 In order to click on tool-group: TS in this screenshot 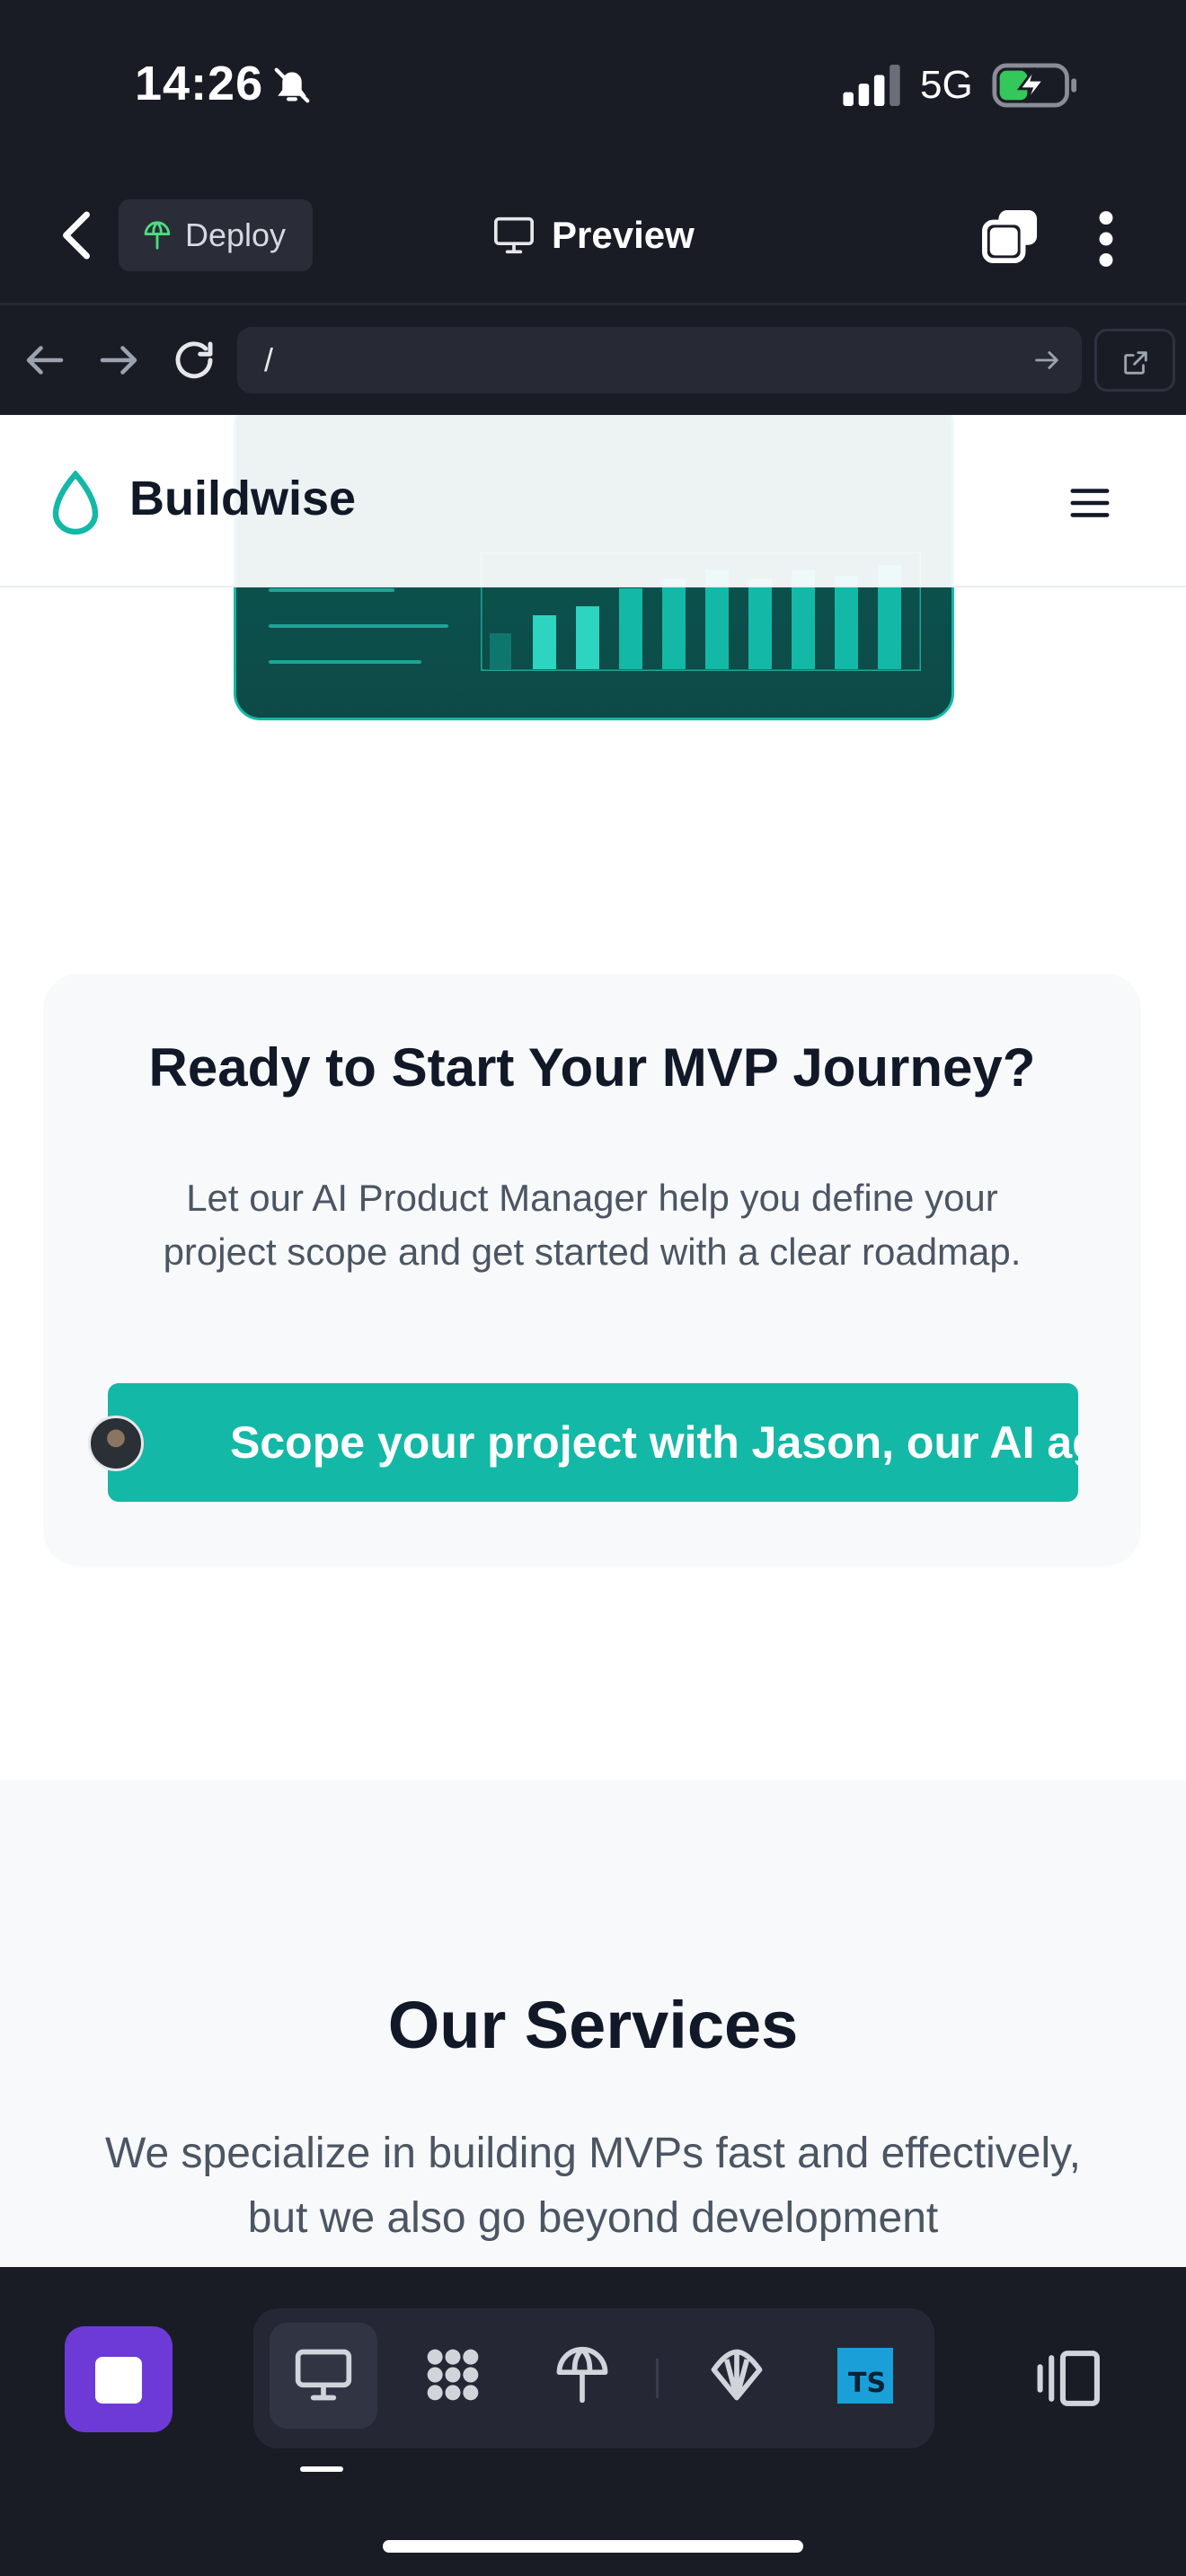, I will do `click(593, 2378)`.